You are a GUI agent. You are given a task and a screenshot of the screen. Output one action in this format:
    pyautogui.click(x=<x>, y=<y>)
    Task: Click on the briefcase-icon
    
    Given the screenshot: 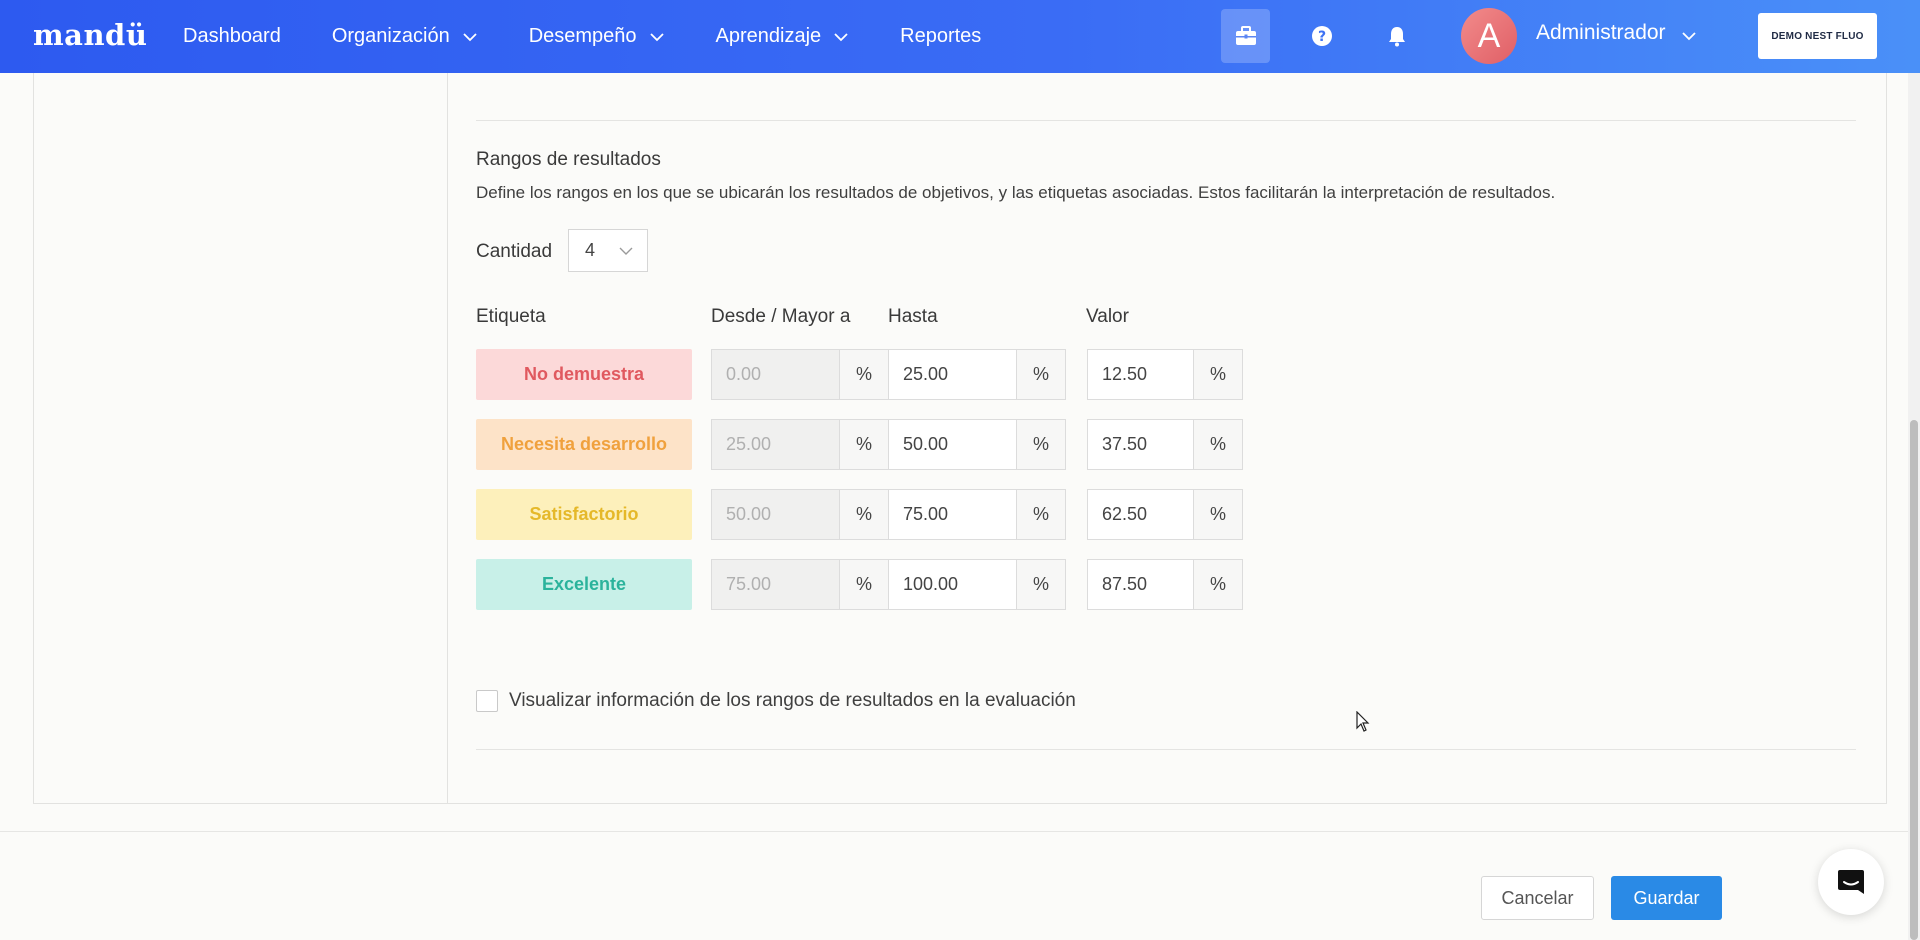 What is the action you would take?
    pyautogui.click(x=1245, y=35)
    